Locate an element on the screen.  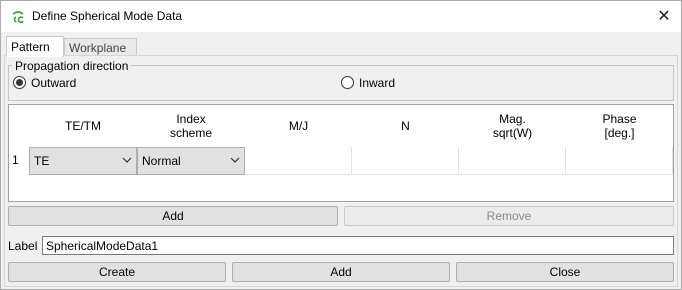
header-mag: Mag. sqrt(W) is located at coordinates (512, 125).